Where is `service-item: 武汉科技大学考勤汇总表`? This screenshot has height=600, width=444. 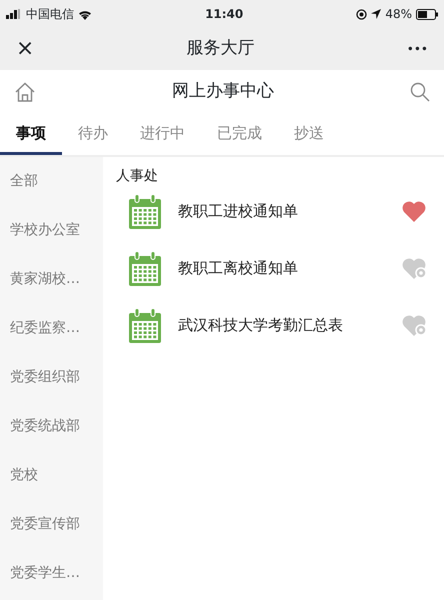 service-item: 武汉科技大学考勤汇总表 is located at coordinates (260, 325).